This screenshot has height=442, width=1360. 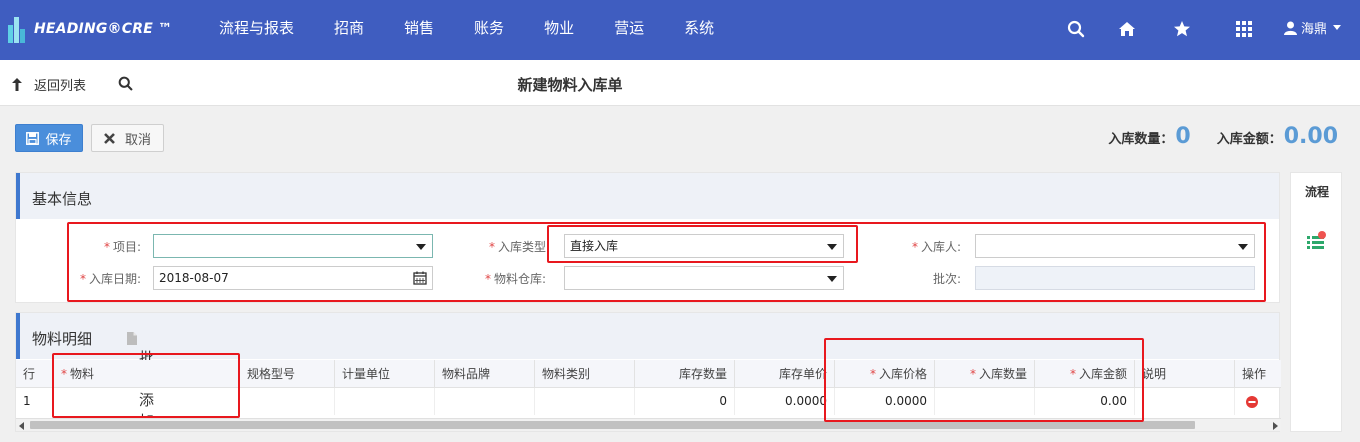 What do you see at coordinates (33, 138) in the screenshot?
I see `floppy-disk-icon` at bounding box center [33, 138].